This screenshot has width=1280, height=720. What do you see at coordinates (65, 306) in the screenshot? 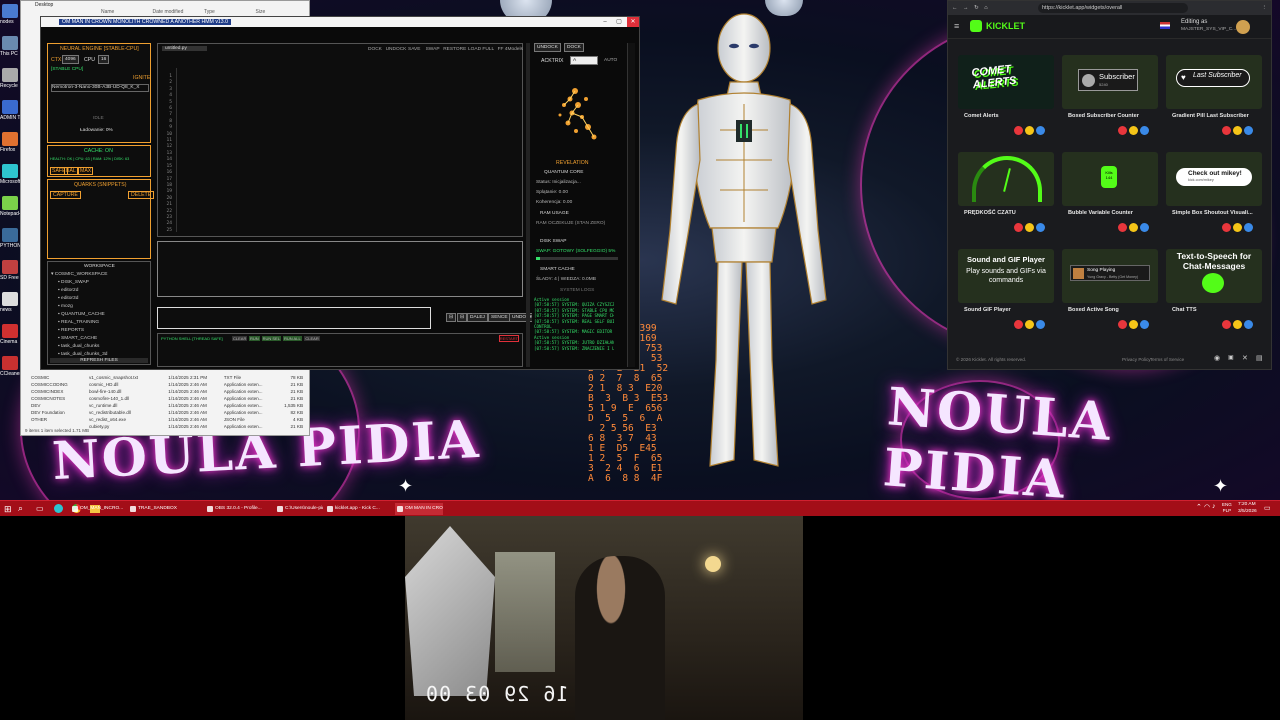
I see `workspace-tree-item: ▪ mozg` at bounding box center [65, 306].